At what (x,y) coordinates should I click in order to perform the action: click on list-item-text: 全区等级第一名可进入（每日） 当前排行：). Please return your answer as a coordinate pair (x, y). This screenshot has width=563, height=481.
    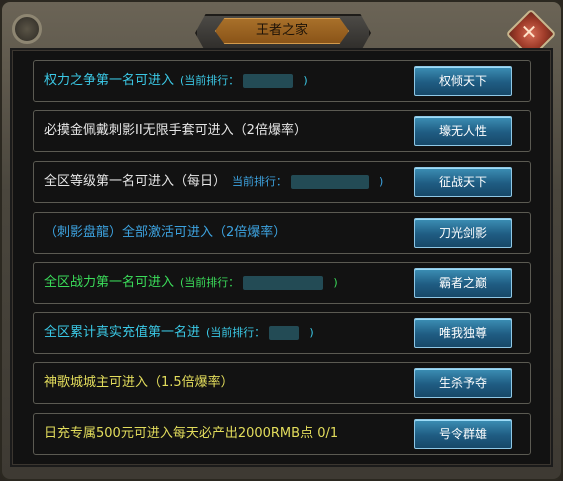
    Looking at the image, I should click on (213, 182).